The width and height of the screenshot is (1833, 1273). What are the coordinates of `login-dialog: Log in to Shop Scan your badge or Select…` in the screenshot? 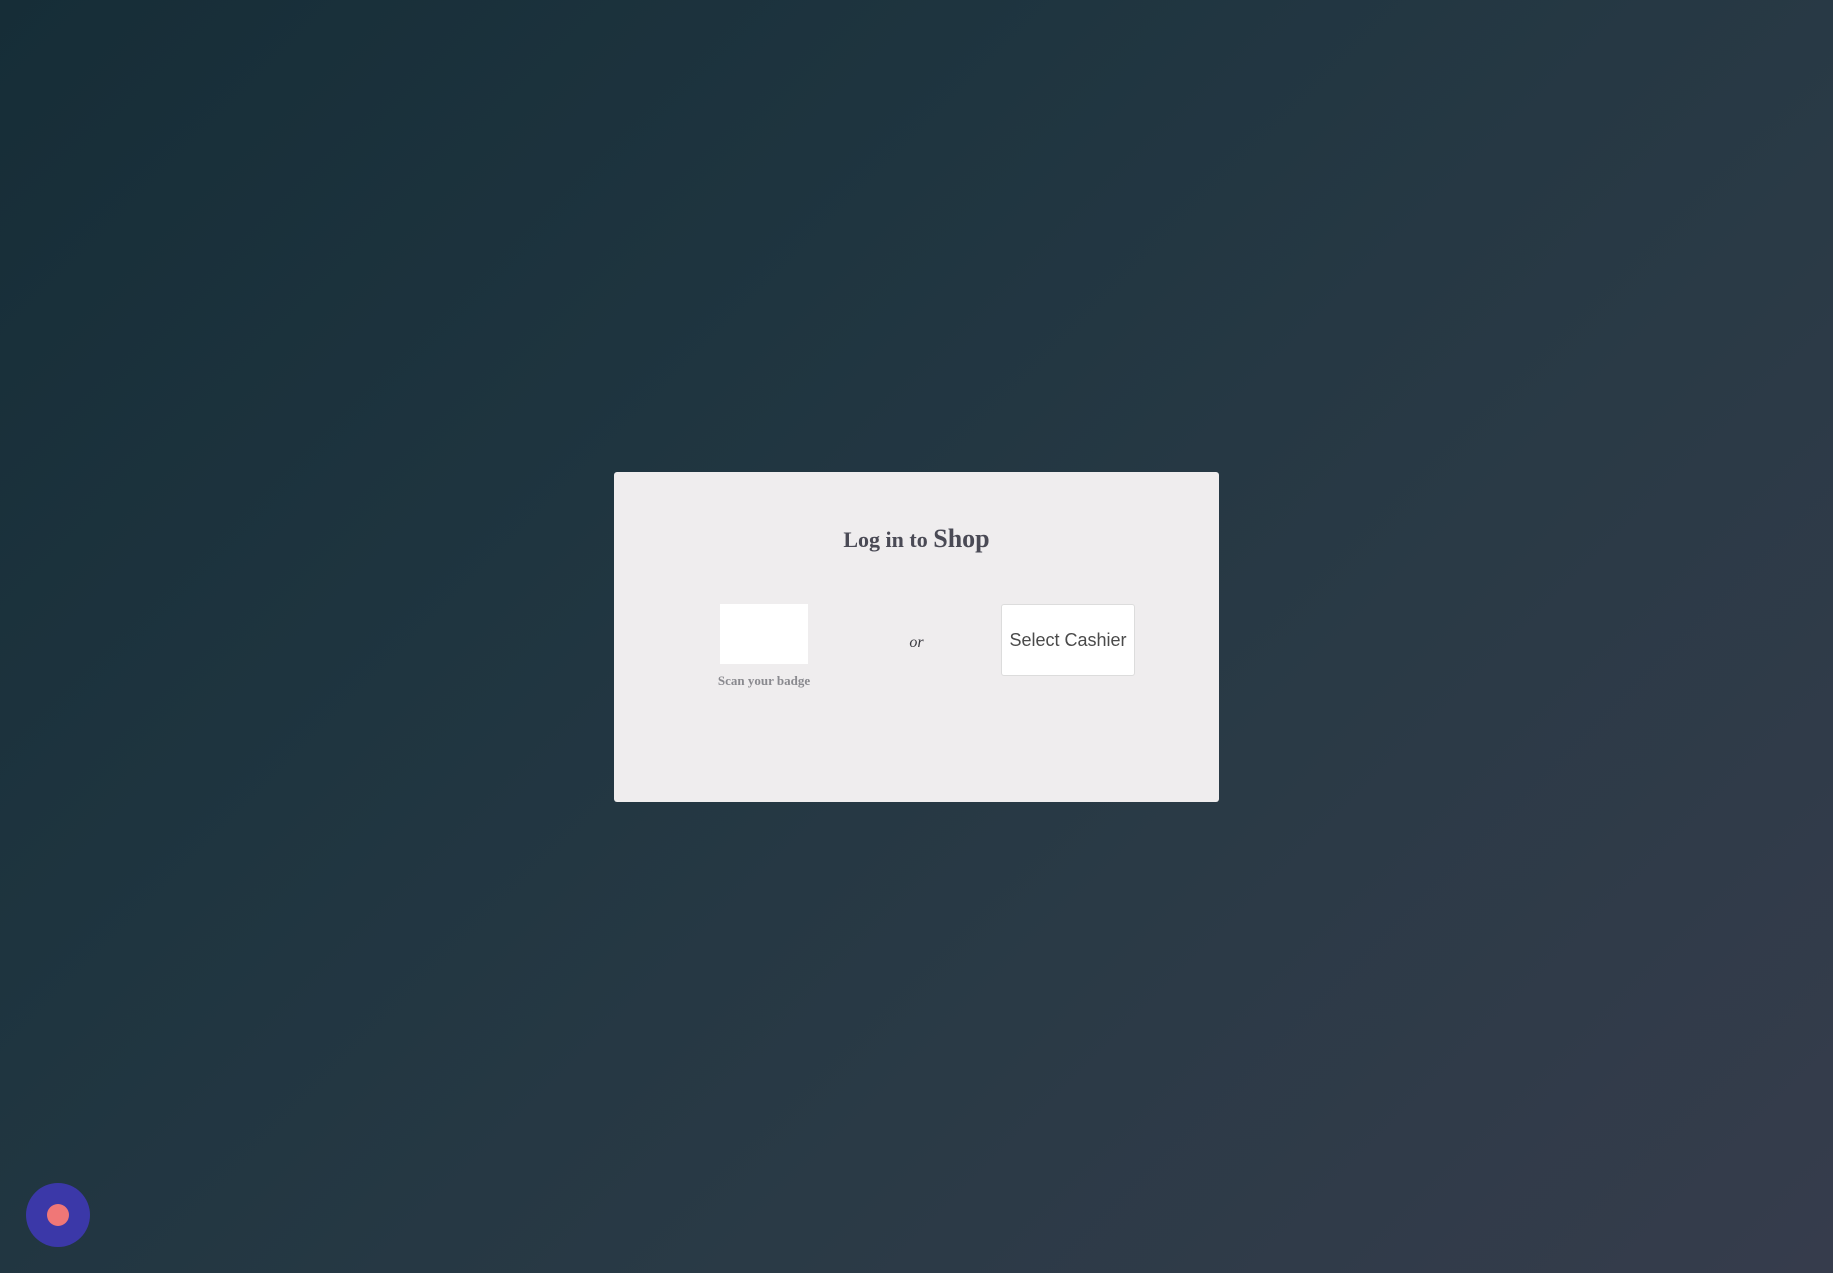 It's located at (916, 637).